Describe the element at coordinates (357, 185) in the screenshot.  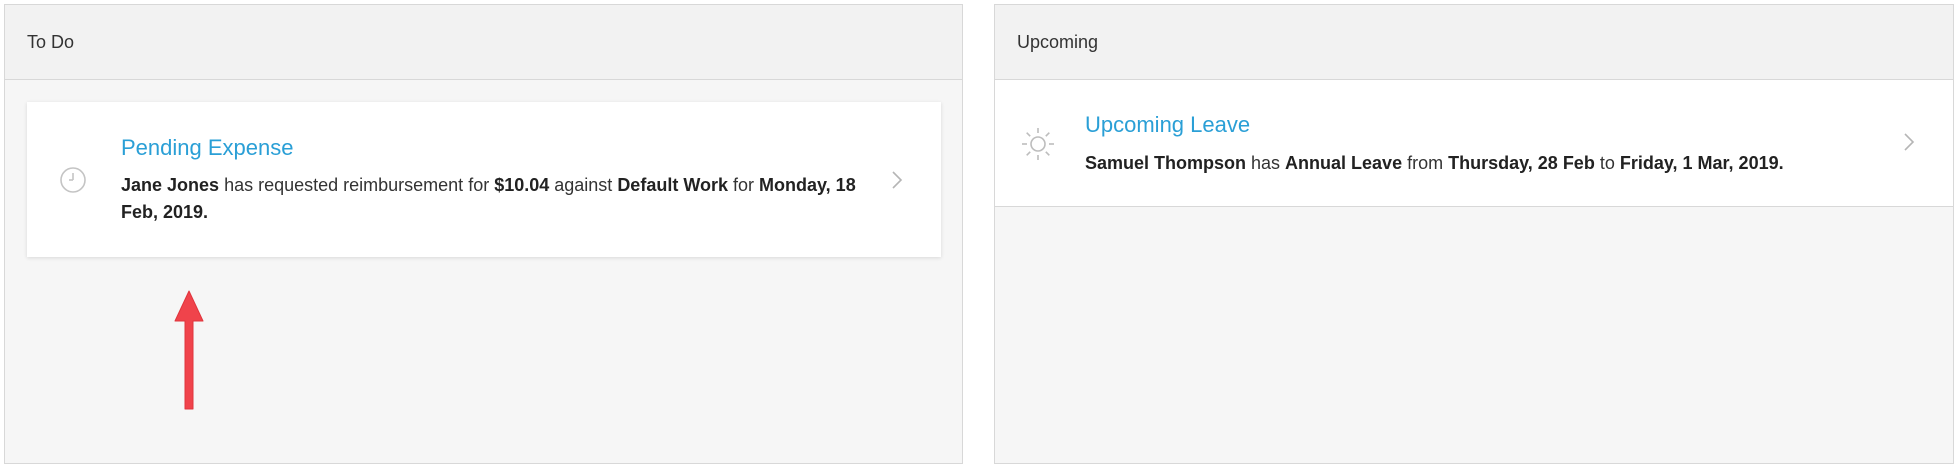
I see `expense-text-1: has requested reimbursement for` at that location.